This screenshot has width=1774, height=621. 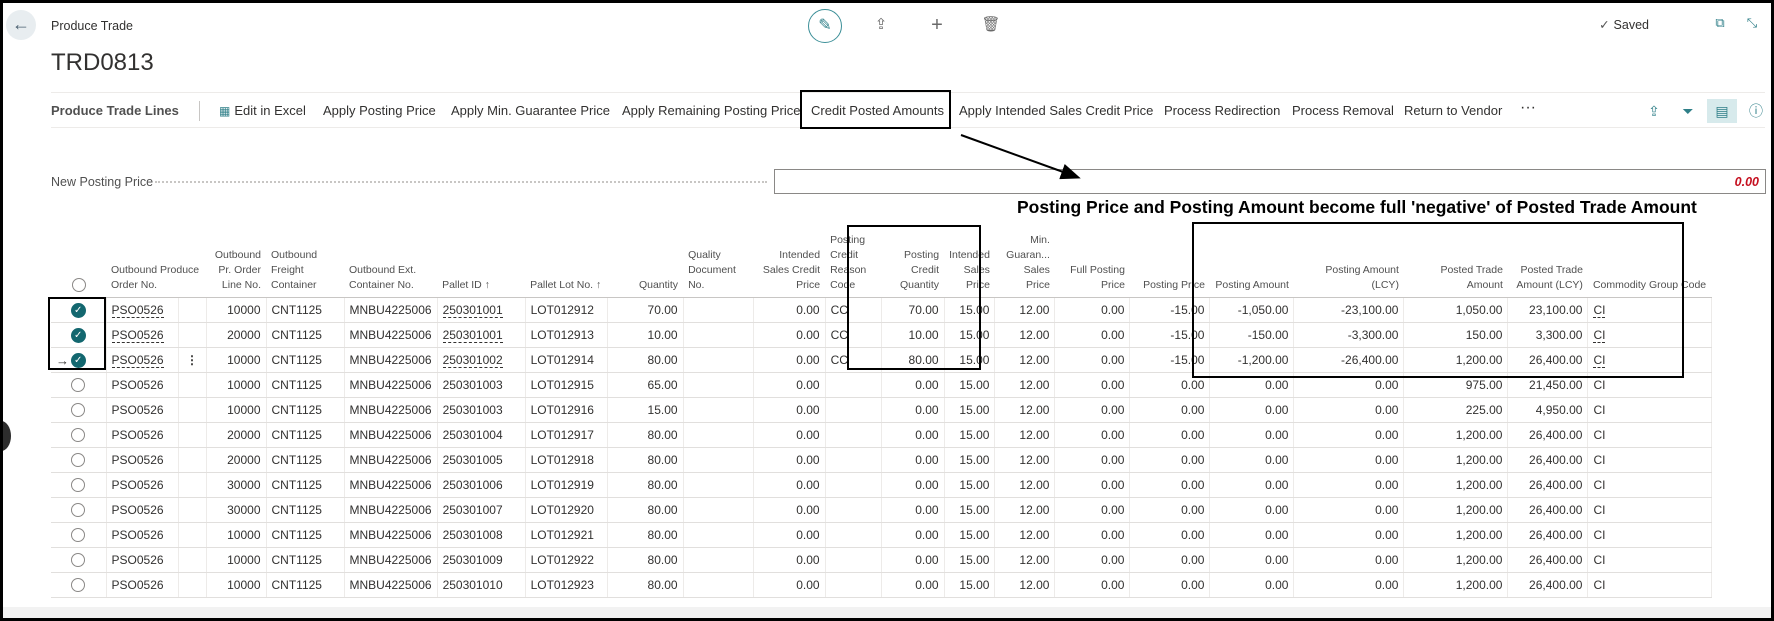 What do you see at coordinates (566, 265) in the screenshot?
I see `col-pallet-lot-no: Pallet Lot No. ↑` at bounding box center [566, 265].